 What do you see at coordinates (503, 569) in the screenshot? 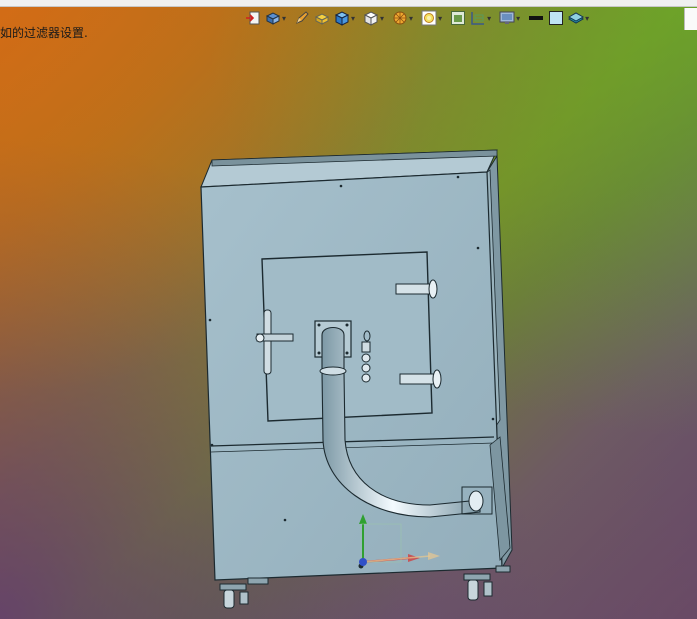
I see `caster-rear-right` at bounding box center [503, 569].